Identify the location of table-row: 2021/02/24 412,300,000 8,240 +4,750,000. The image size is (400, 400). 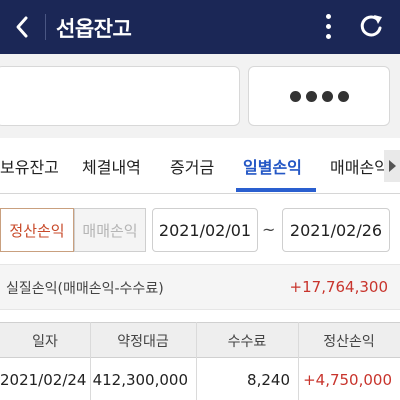
(200, 379).